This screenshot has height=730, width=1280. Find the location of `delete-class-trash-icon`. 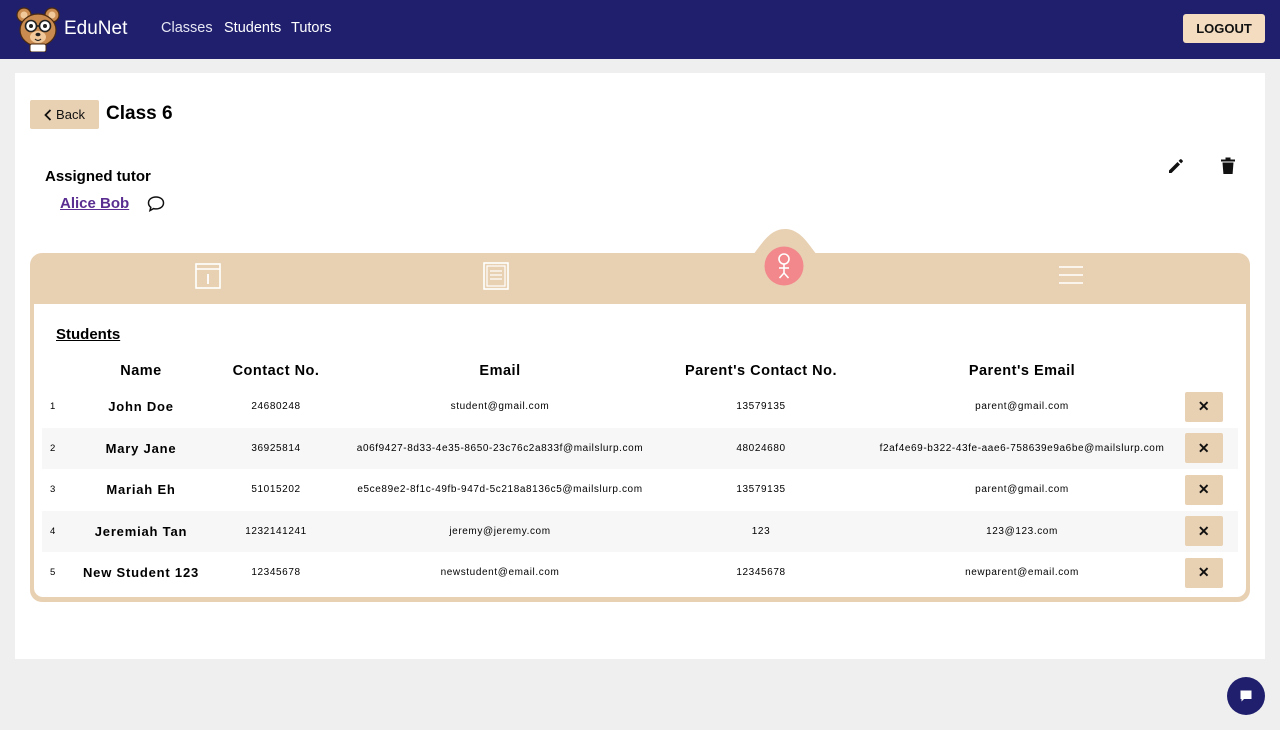

delete-class-trash-icon is located at coordinates (1228, 166).